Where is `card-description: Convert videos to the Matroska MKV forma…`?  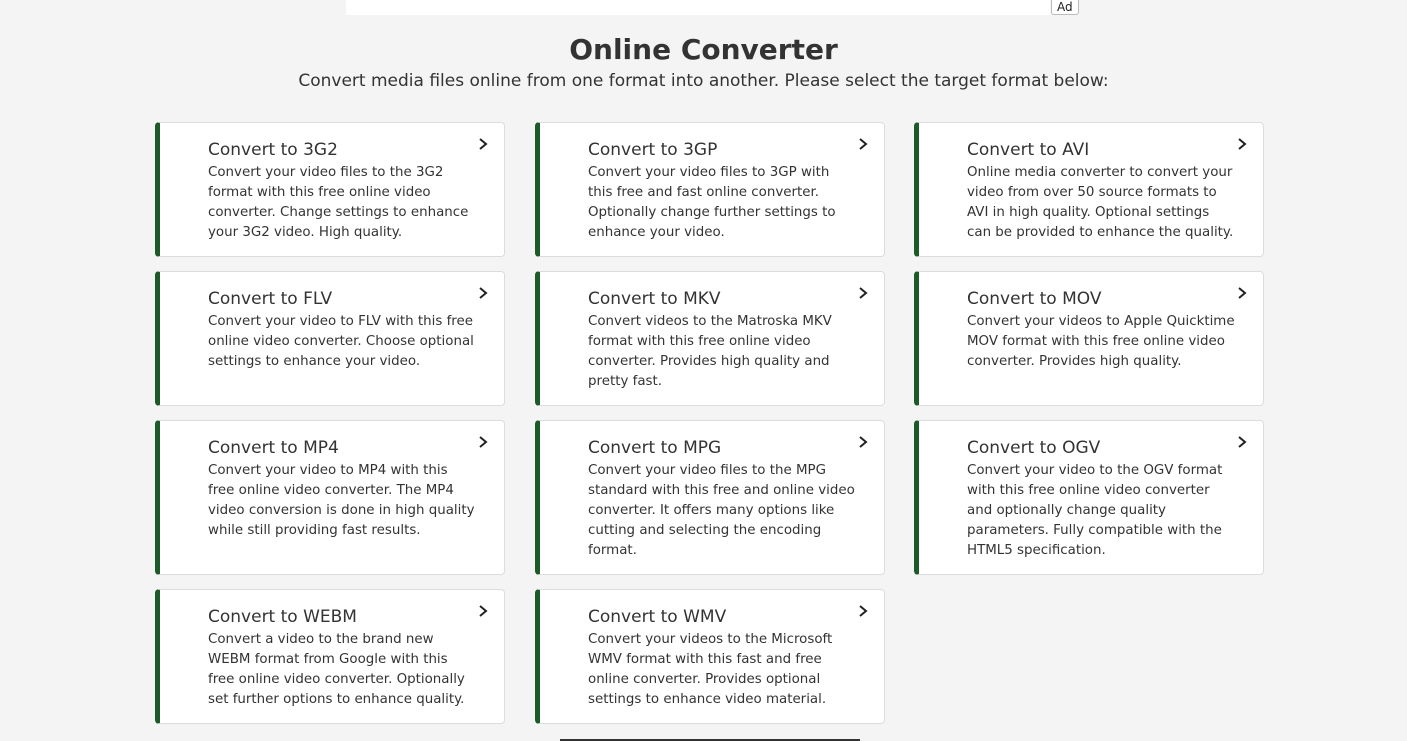 card-description: Convert videos to the Matroska MKV forma… is located at coordinates (710, 351).